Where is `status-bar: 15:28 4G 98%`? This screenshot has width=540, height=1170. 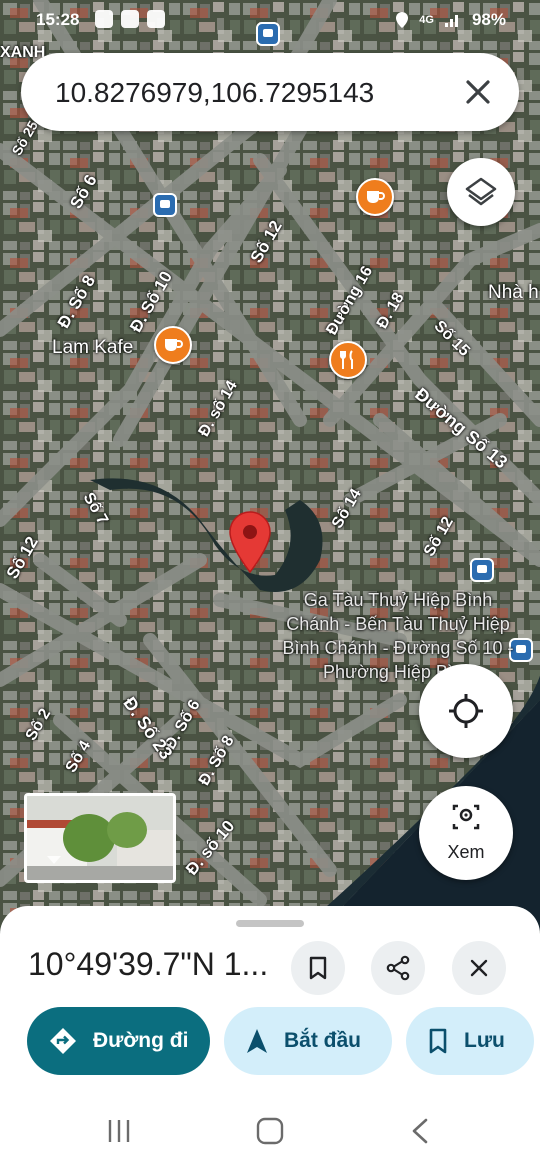 status-bar: 15:28 4G 98% is located at coordinates (270, 20).